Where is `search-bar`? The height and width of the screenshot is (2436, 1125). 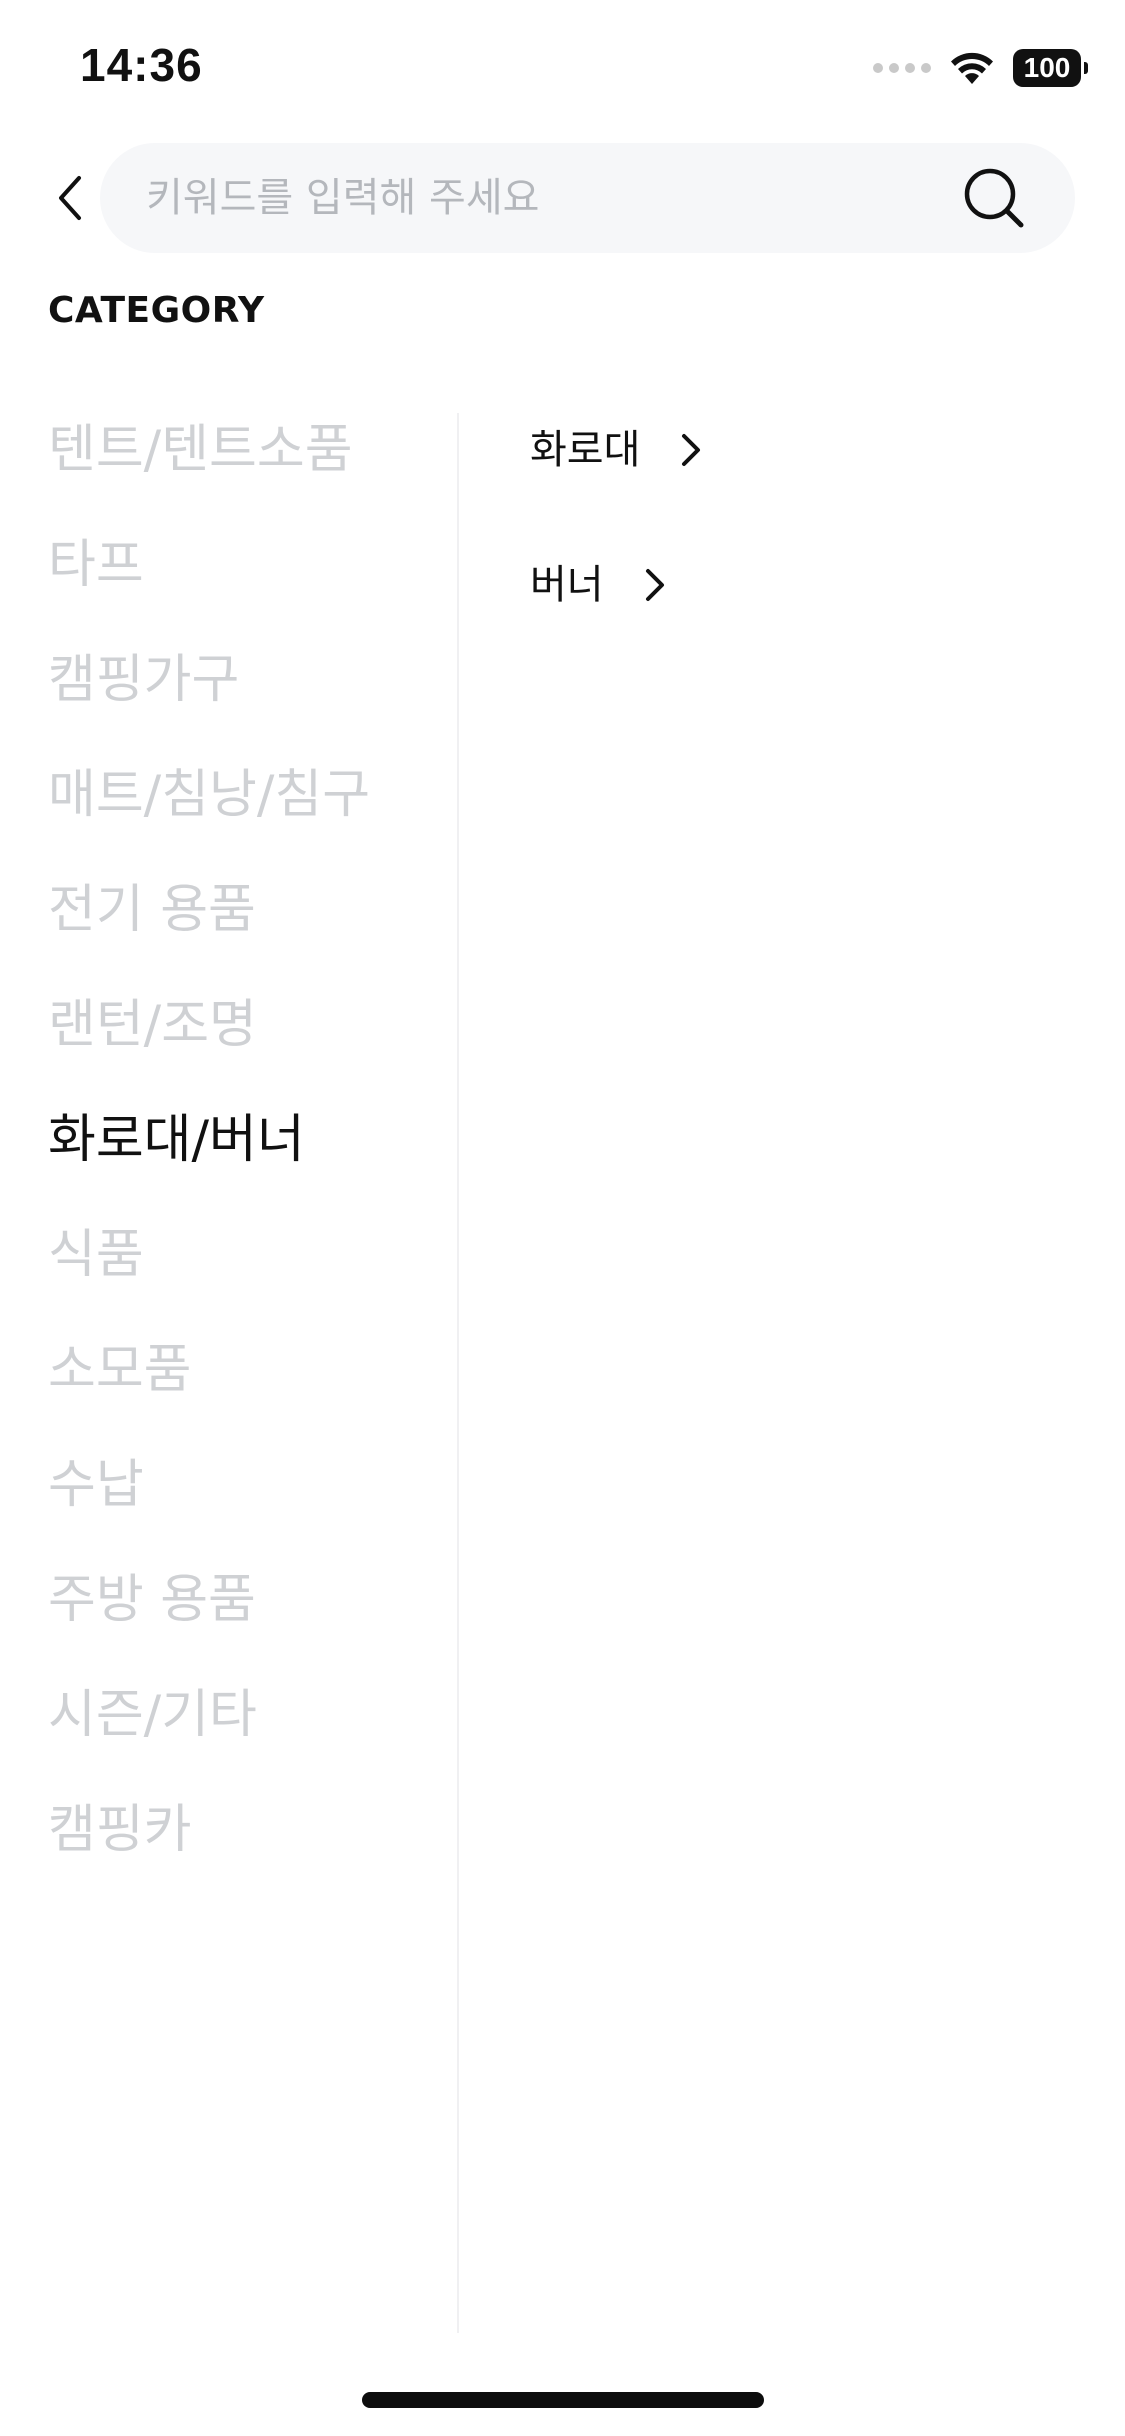
search-bar is located at coordinates (587, 198).